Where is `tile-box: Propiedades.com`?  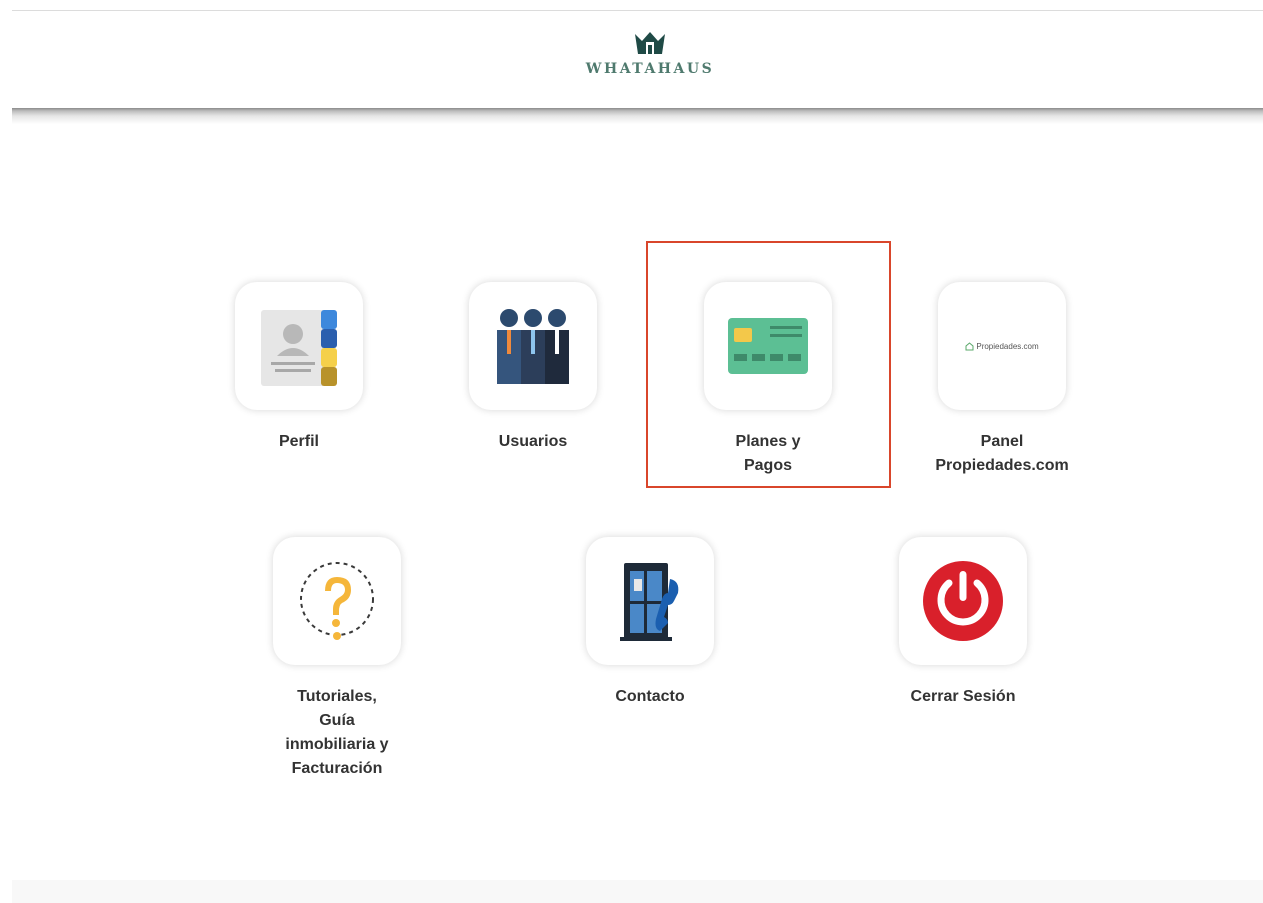
tile-box: Propiedades.com is located at coordinates (1002, 346).